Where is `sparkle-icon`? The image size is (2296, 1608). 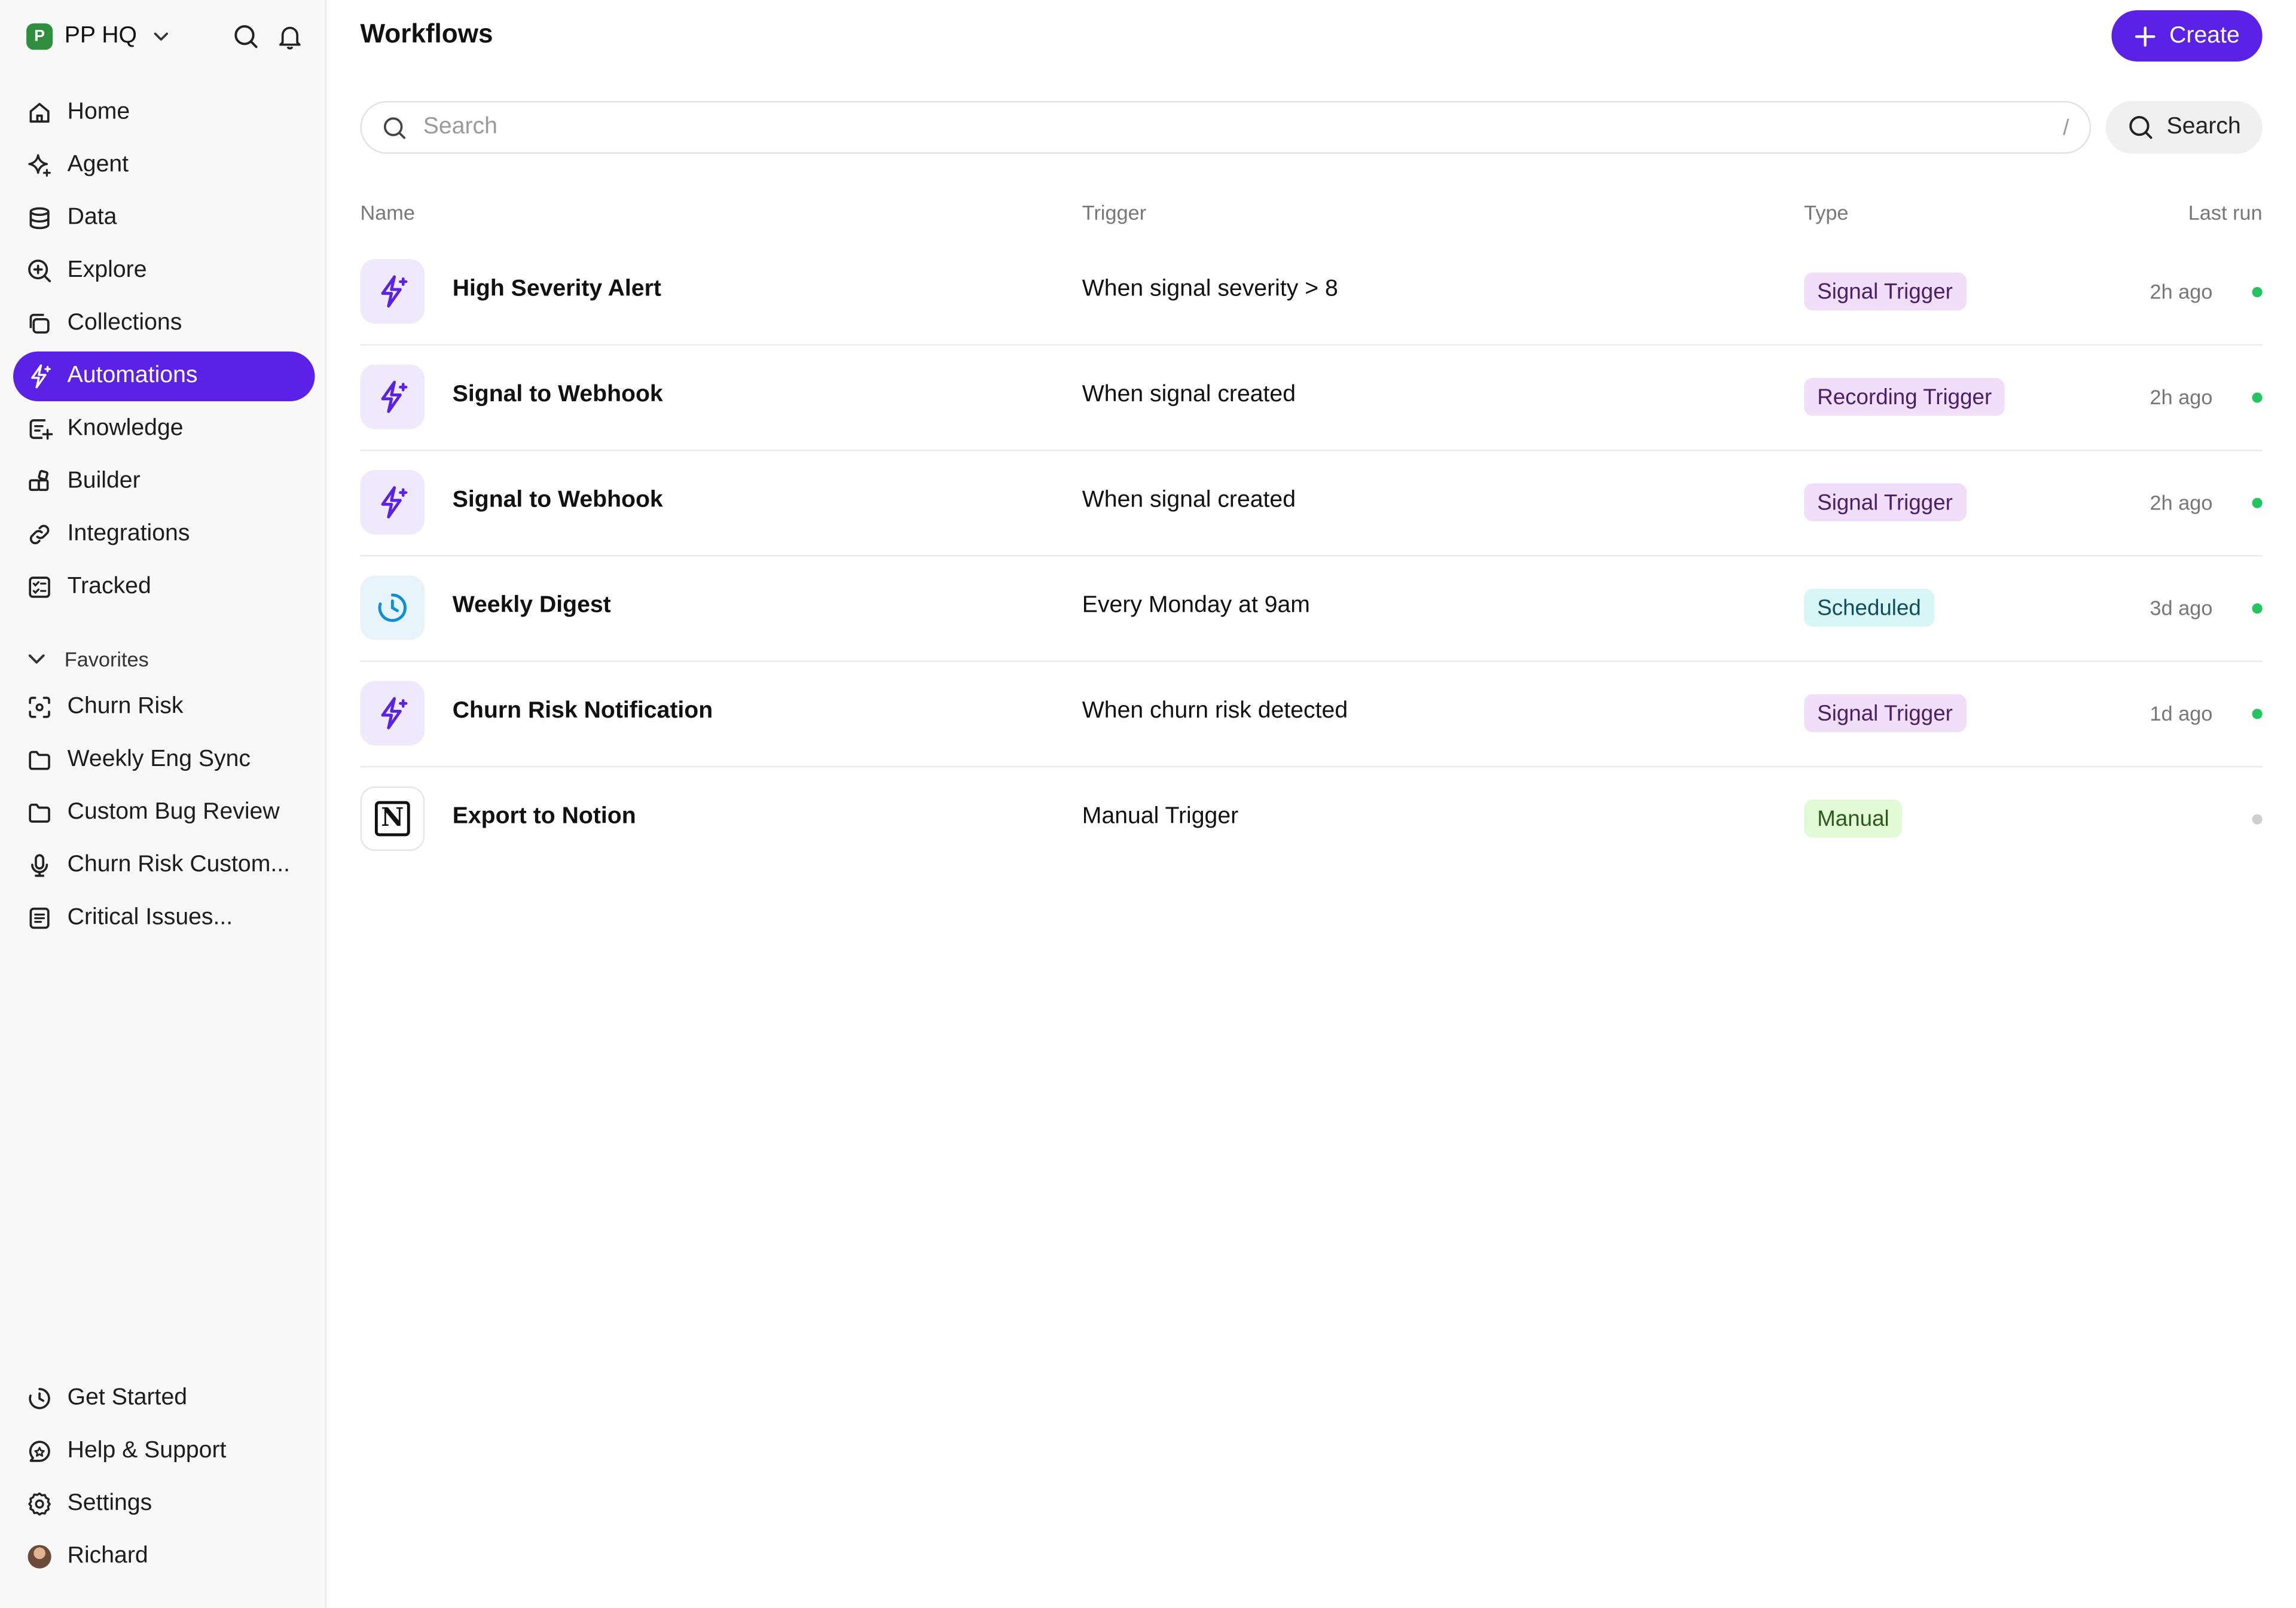 sparkle-icon is located at coordinates (40, 165).